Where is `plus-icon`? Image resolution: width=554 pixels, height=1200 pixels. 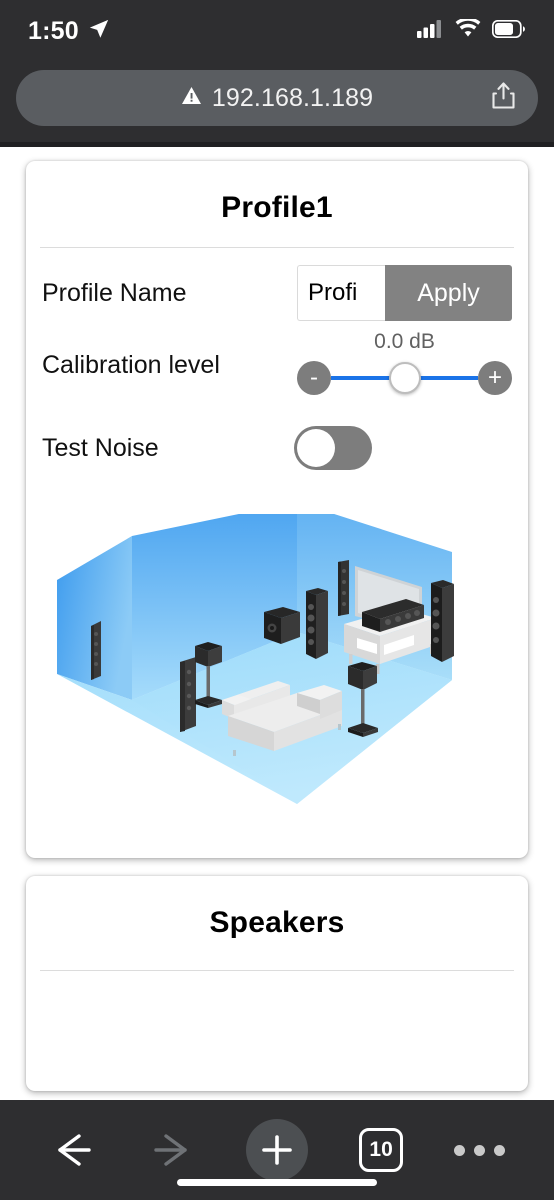
plus-icon is located at coordinates (277, 1150).